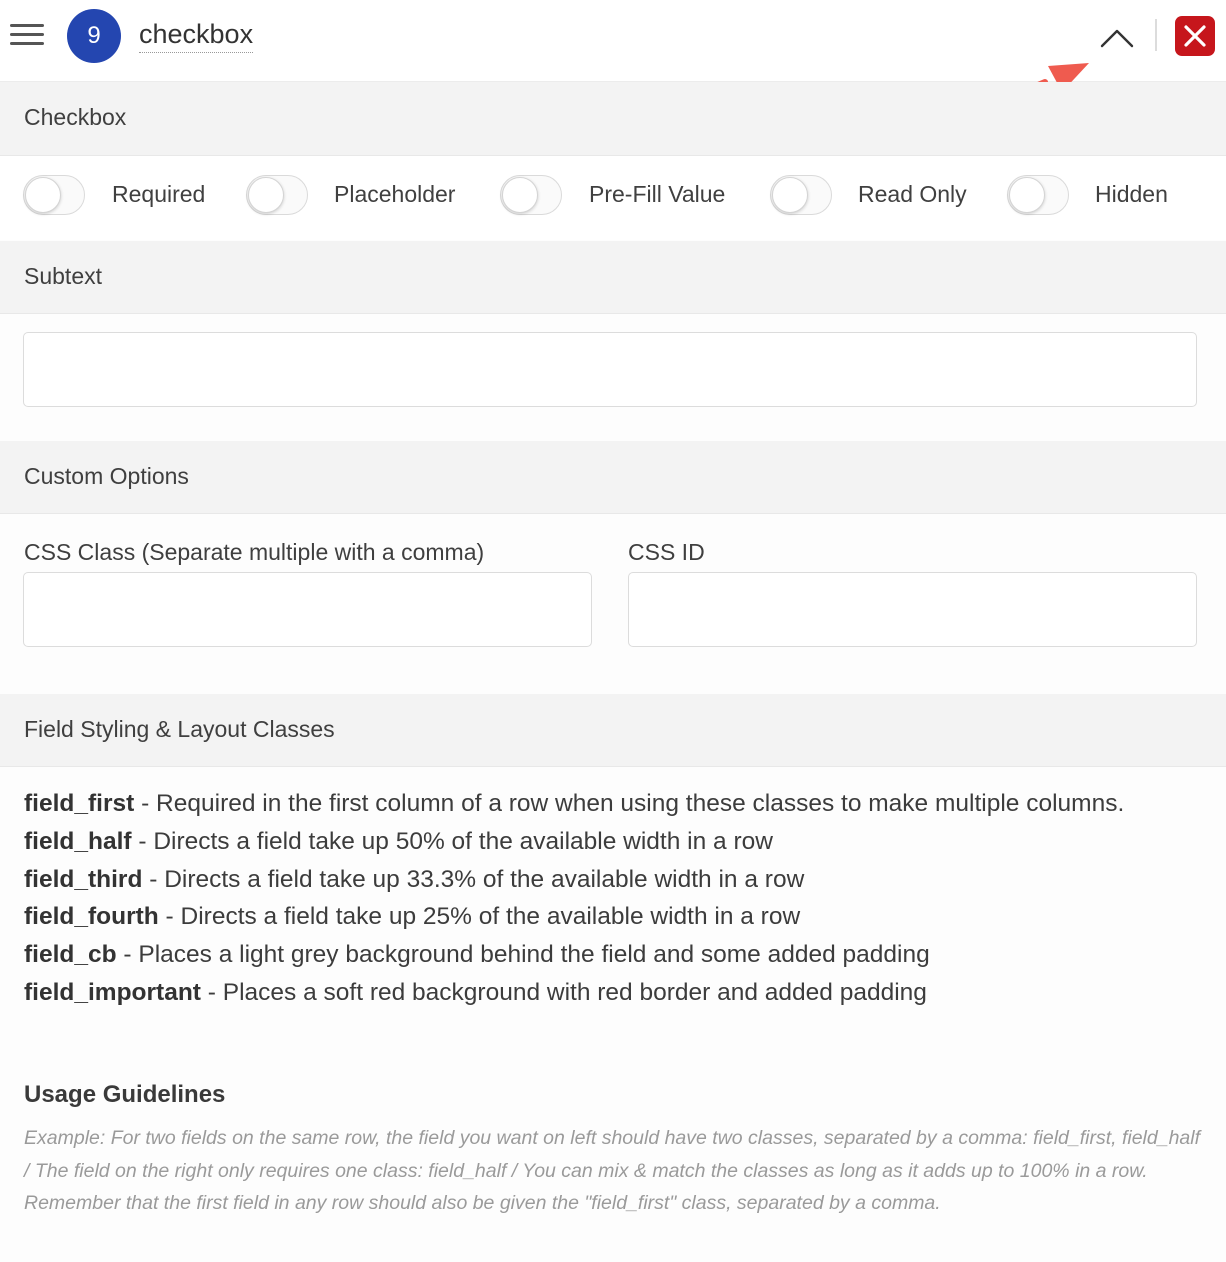  I want to click on section-custom-options: Custom Options, so click(613, 477).